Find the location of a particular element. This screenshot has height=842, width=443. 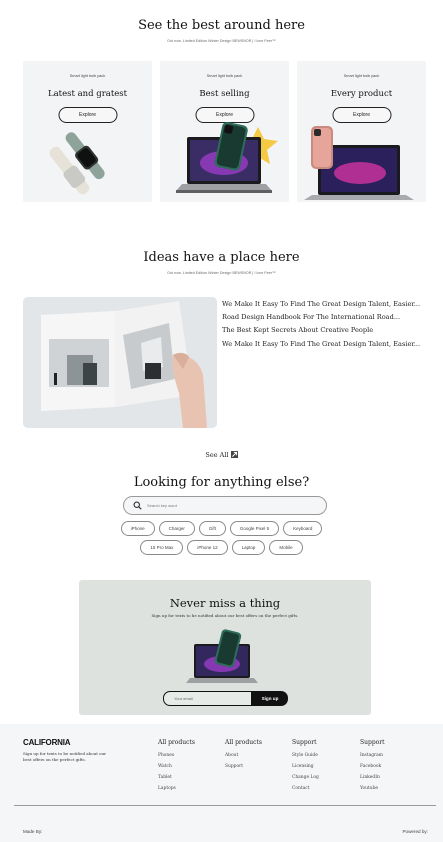

chip-mobile: Mobile is located at coordinates (286, 547).